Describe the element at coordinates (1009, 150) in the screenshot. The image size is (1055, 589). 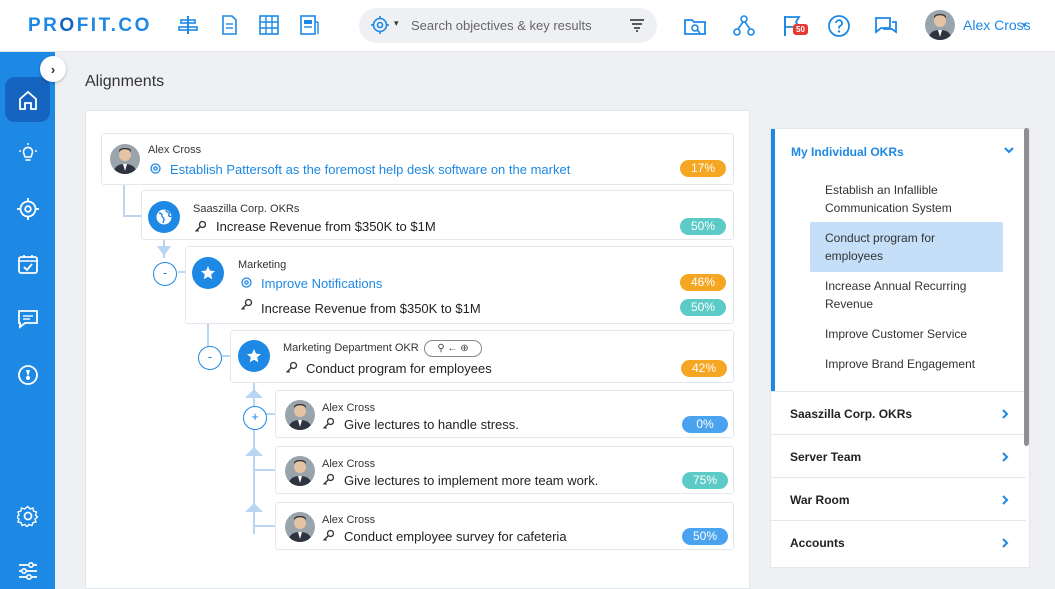
I see `chevron-down-icon` at that location.